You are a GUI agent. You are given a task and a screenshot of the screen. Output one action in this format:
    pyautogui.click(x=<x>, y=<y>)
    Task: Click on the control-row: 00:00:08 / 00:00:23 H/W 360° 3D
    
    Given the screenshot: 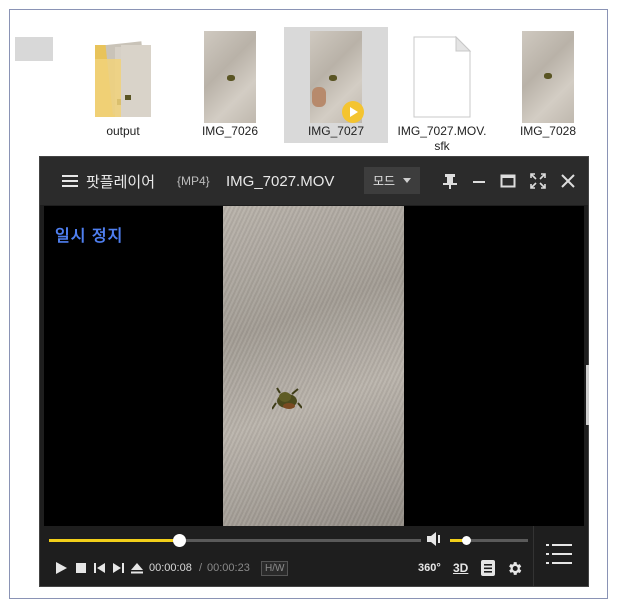 What is the action you would take?
    pyautogui.click(x=285, y=568)
    